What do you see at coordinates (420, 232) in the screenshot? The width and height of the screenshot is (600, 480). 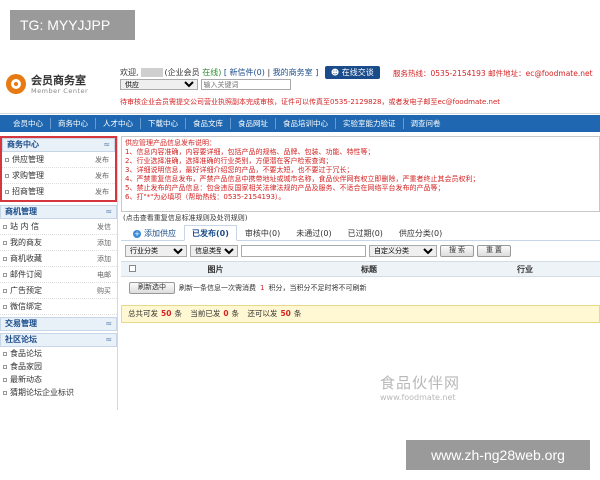 I see `tab-supply-category: 供应分类(0)` at bounding box center [420, 232].